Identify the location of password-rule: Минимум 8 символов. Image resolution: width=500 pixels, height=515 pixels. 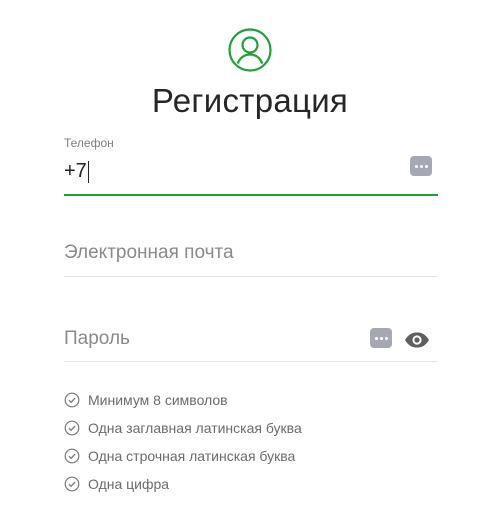
(254, 400).